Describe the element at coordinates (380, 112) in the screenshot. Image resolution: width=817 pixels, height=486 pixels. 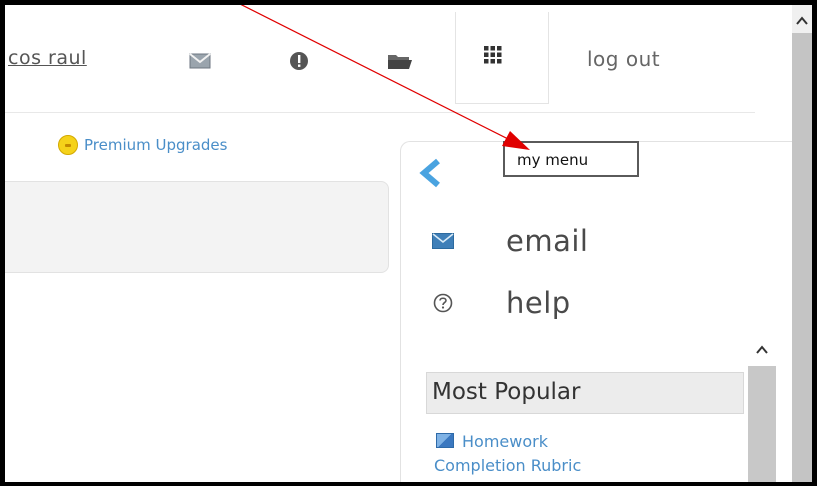
I see `header-divider` at that location.